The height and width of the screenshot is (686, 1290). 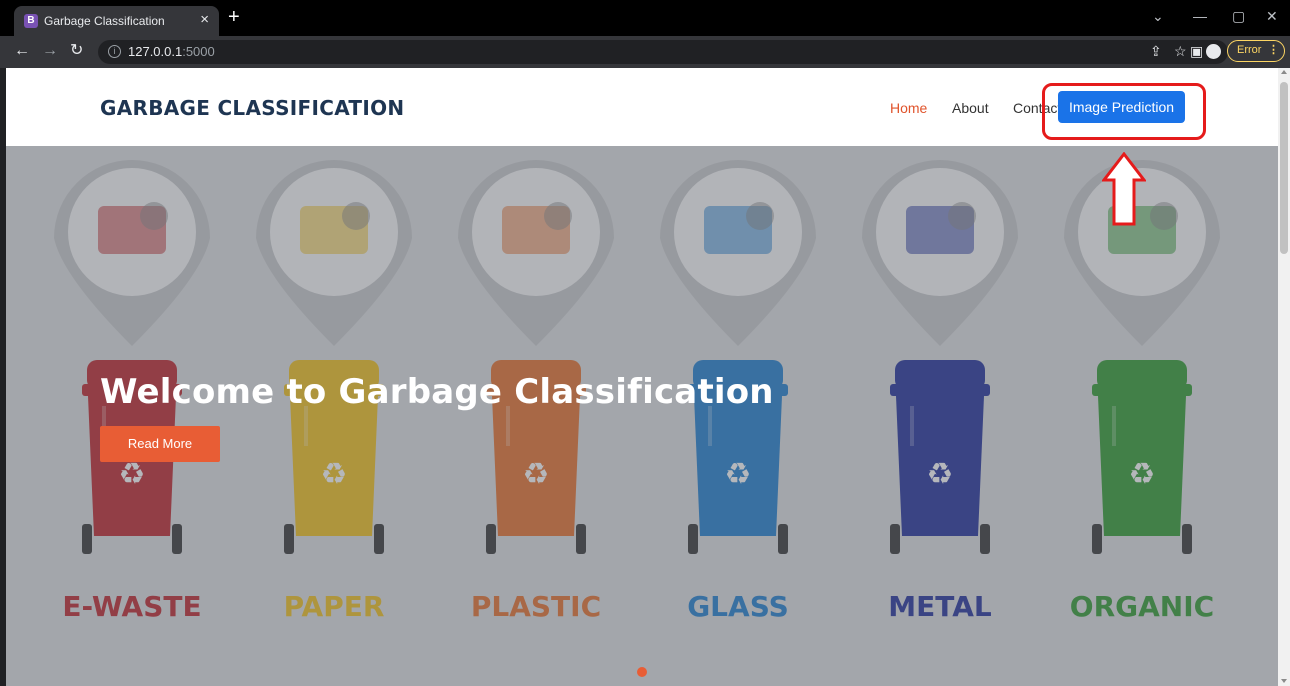 What do you see at coordinates (663, 52) in the screenshot?
I see `address-bar: i 127.0.0.1:5000` at bounding box center [663, 52].